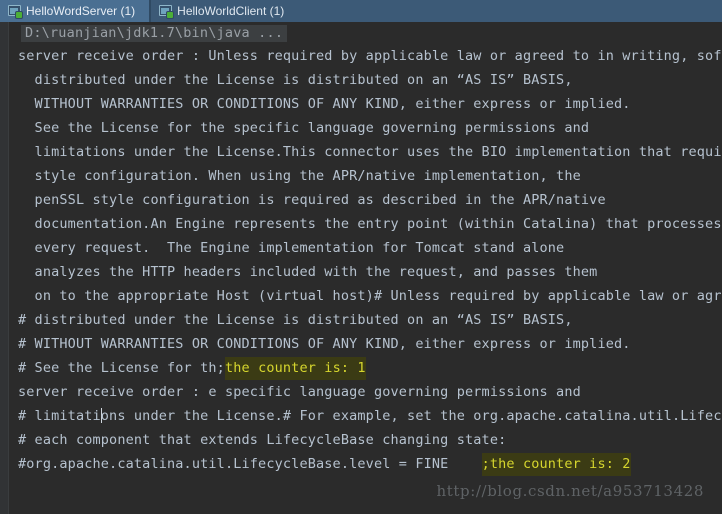  What do you see at coordinates (121, 368) in the screenshot?
I see `console-text-segment: # See the License for th;` at bounding box center [121, 368].